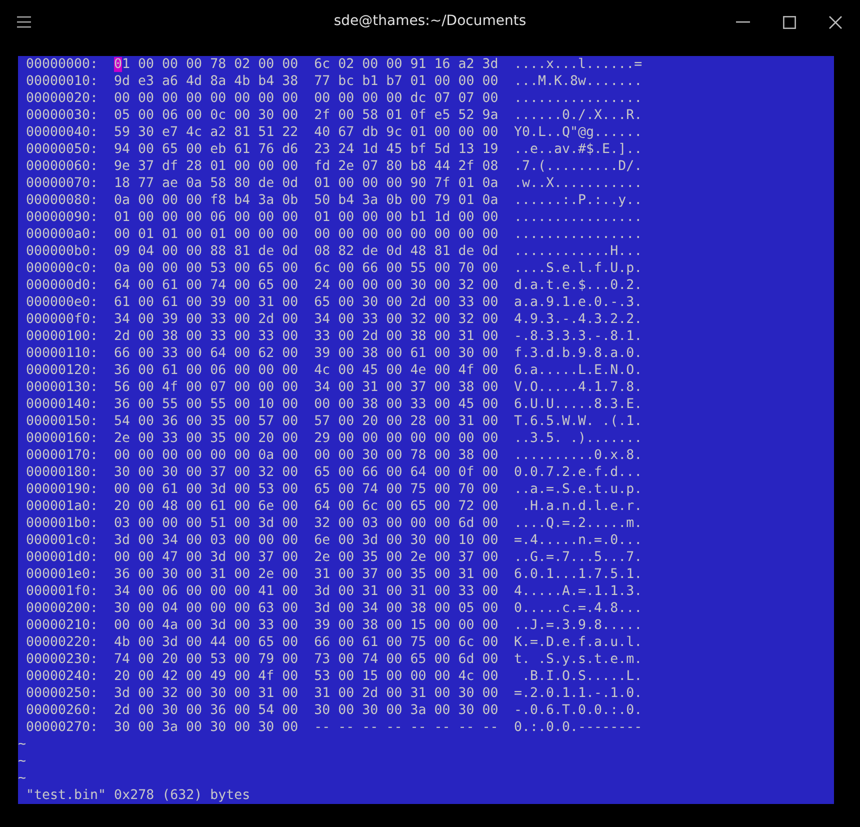 This screenshot has height=827, width=860. Describe the element at coordinates (307, 506) in the screenshot. I see `hex-bytes: 20 00 48 00 61 00 6e 00 64 00 6c 00 65 00 72 00` at that location.